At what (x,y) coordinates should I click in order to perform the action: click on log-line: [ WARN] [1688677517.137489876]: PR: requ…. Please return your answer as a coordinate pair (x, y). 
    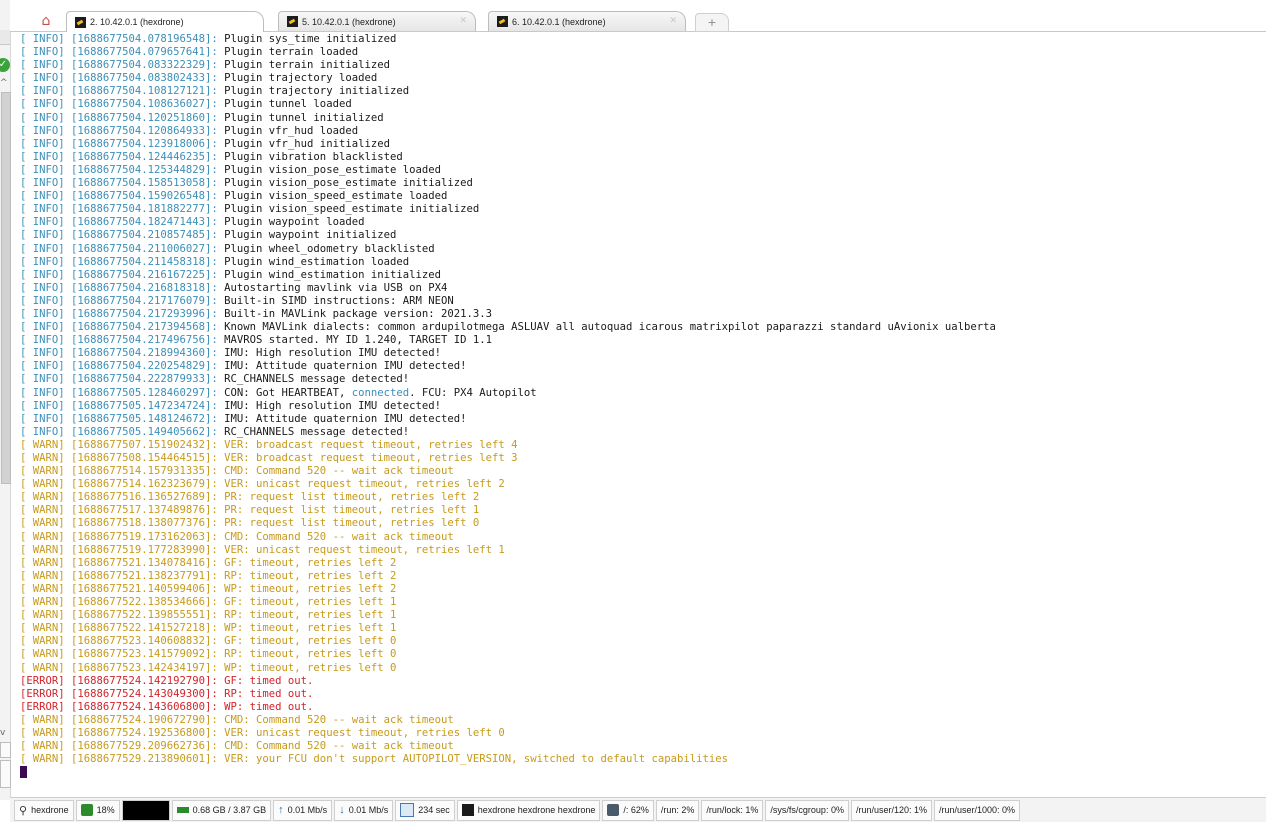
    Looking at the image, I should click on (250, 510).